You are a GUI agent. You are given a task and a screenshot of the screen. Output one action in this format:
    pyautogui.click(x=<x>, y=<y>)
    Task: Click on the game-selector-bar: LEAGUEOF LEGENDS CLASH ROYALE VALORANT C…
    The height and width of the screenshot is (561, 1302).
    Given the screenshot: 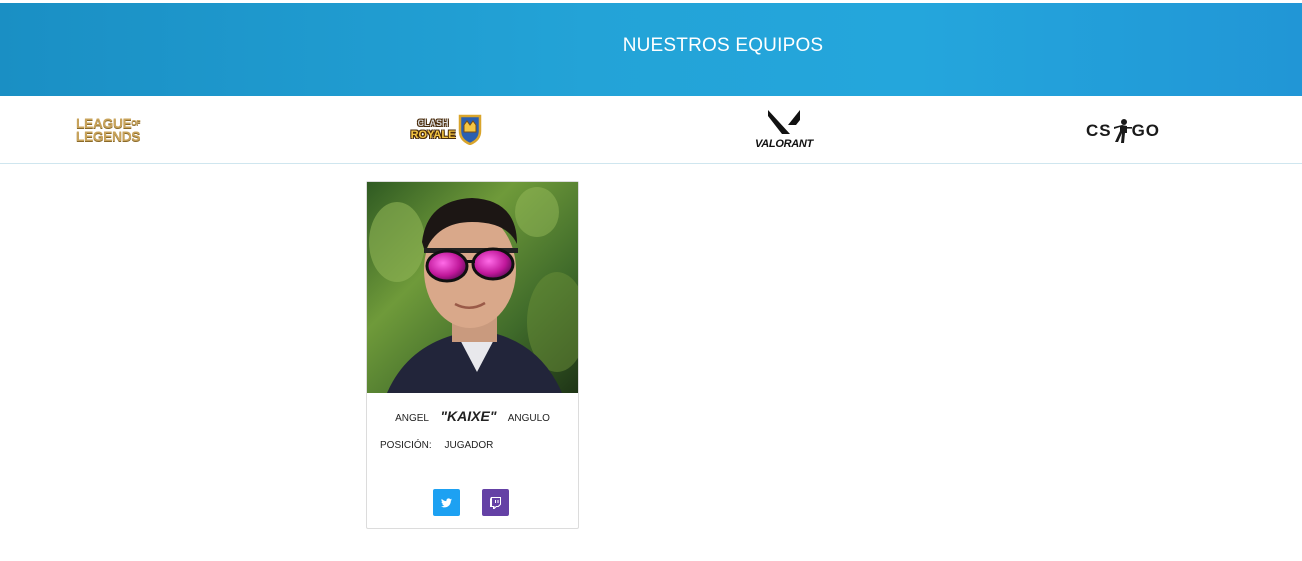 What is the action you would take?
    pyautogui.click(x=651, y=130)
    